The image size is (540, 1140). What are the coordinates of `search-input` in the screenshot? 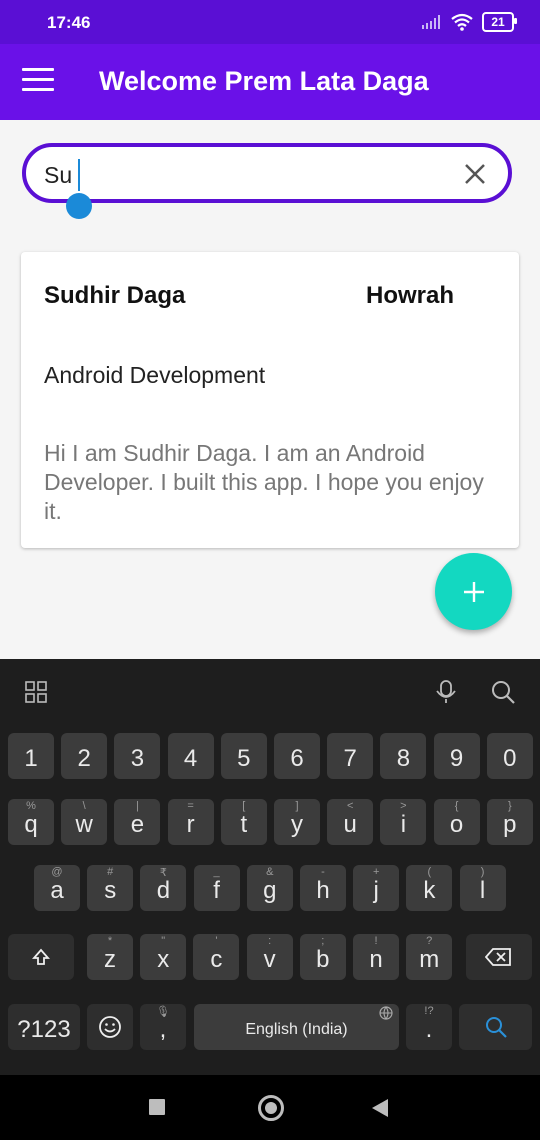 It's located at (244, 175).